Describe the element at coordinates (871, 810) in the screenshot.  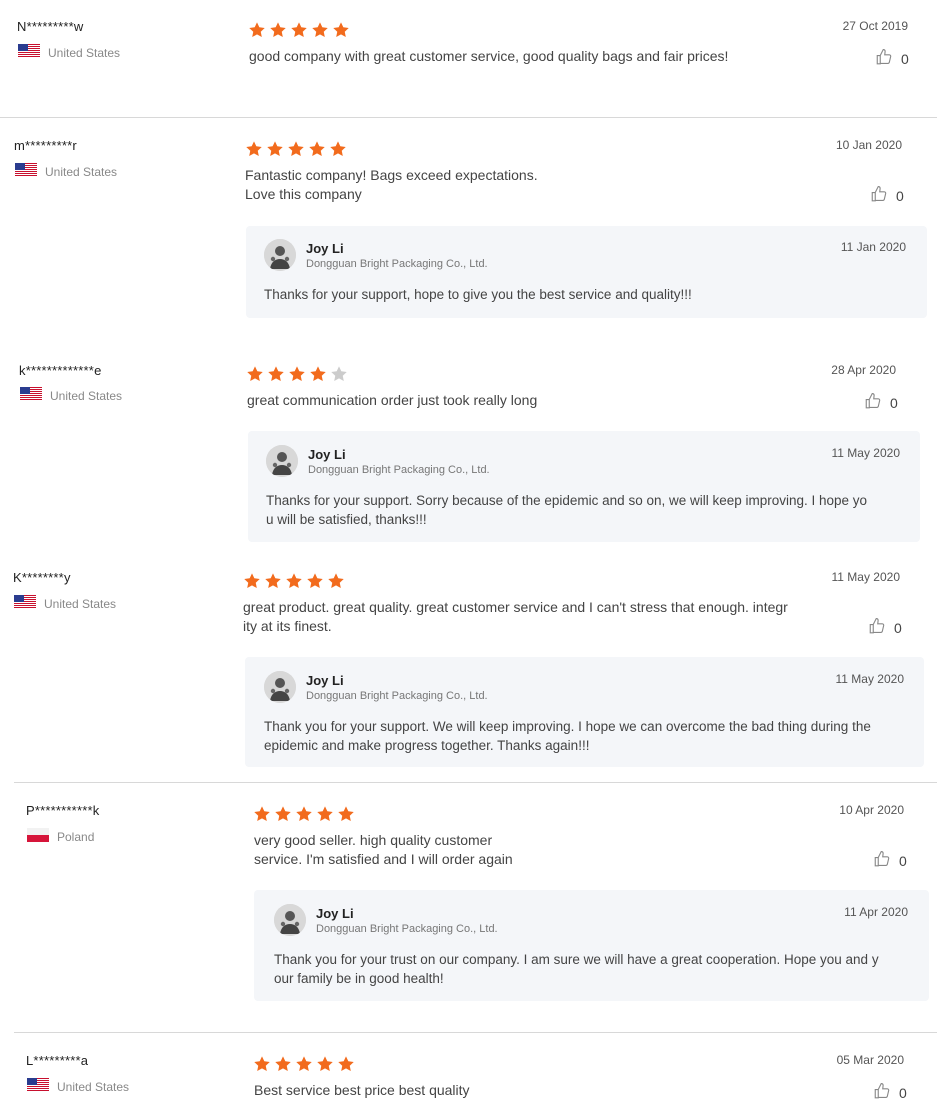
I see `review-date: 10 Apr 2020` at that location.